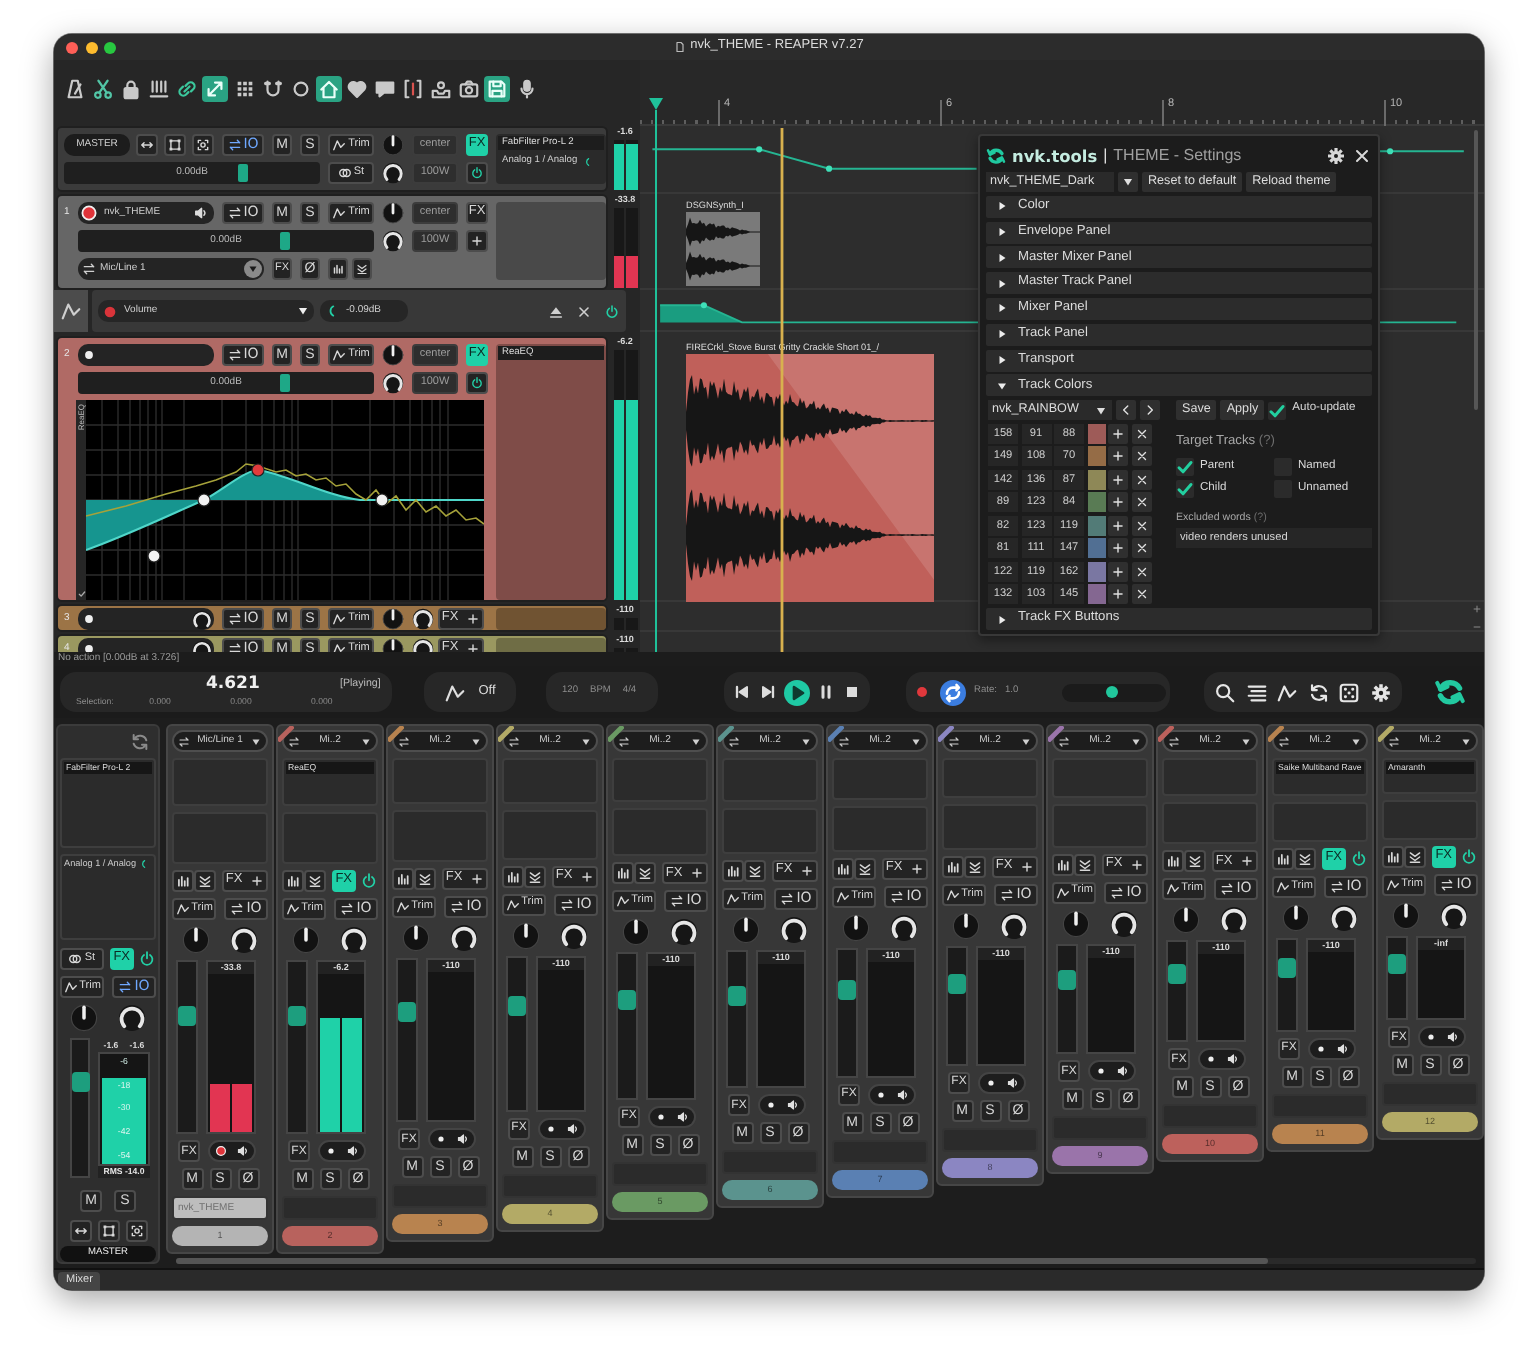 The image size is (1536, 1358). I want to click on previous-icon, so click(741, 692).